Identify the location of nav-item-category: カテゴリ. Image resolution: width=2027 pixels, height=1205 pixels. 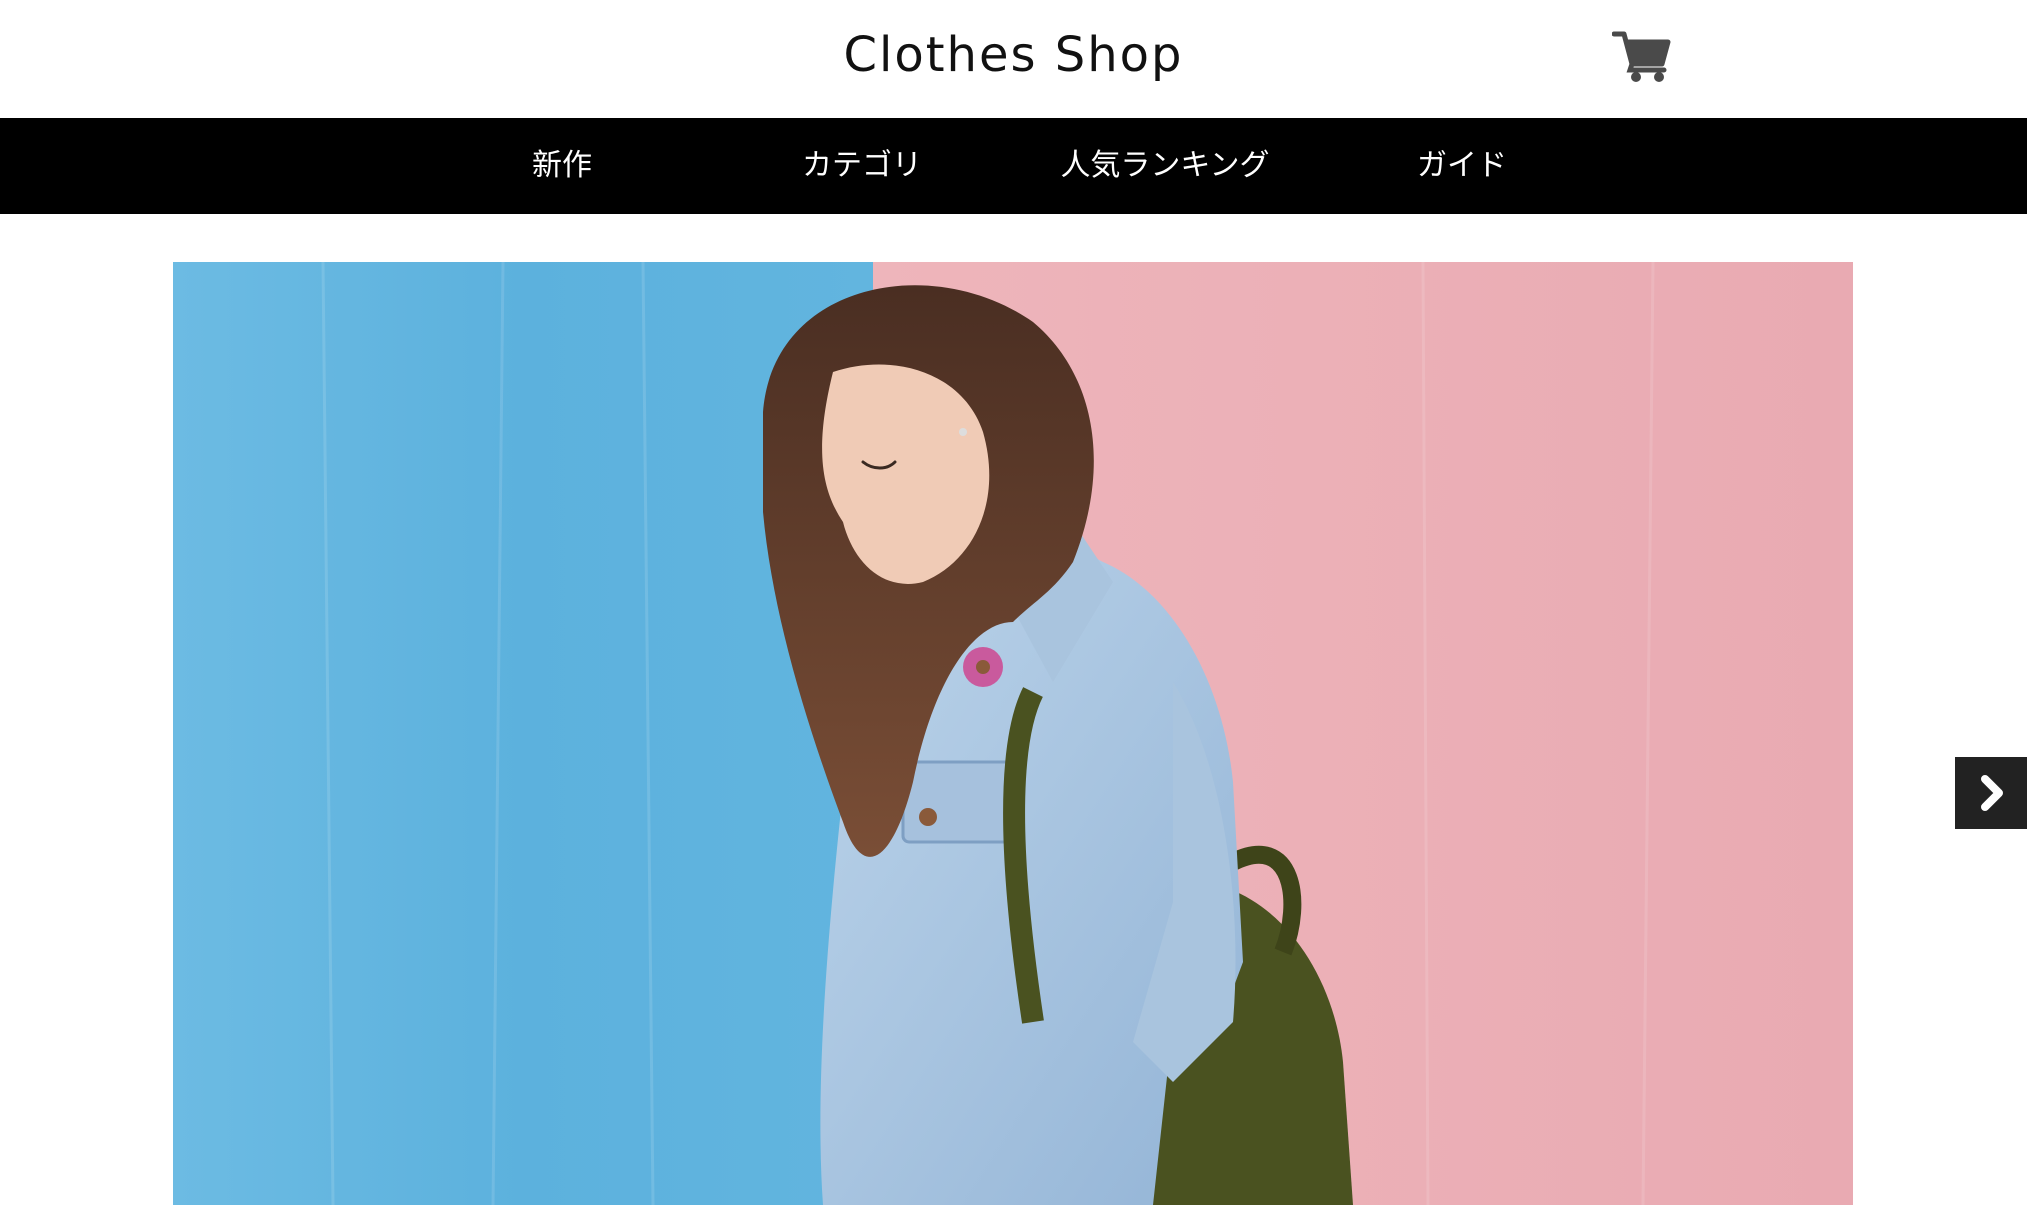
(862, 166).